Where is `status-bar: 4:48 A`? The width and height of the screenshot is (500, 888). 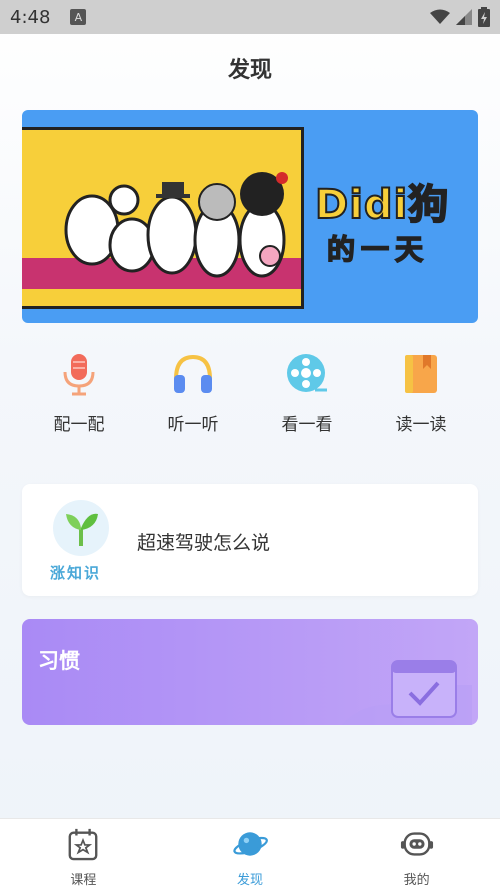 status-bar: 4:48 A is located at coordinates (250, 17).